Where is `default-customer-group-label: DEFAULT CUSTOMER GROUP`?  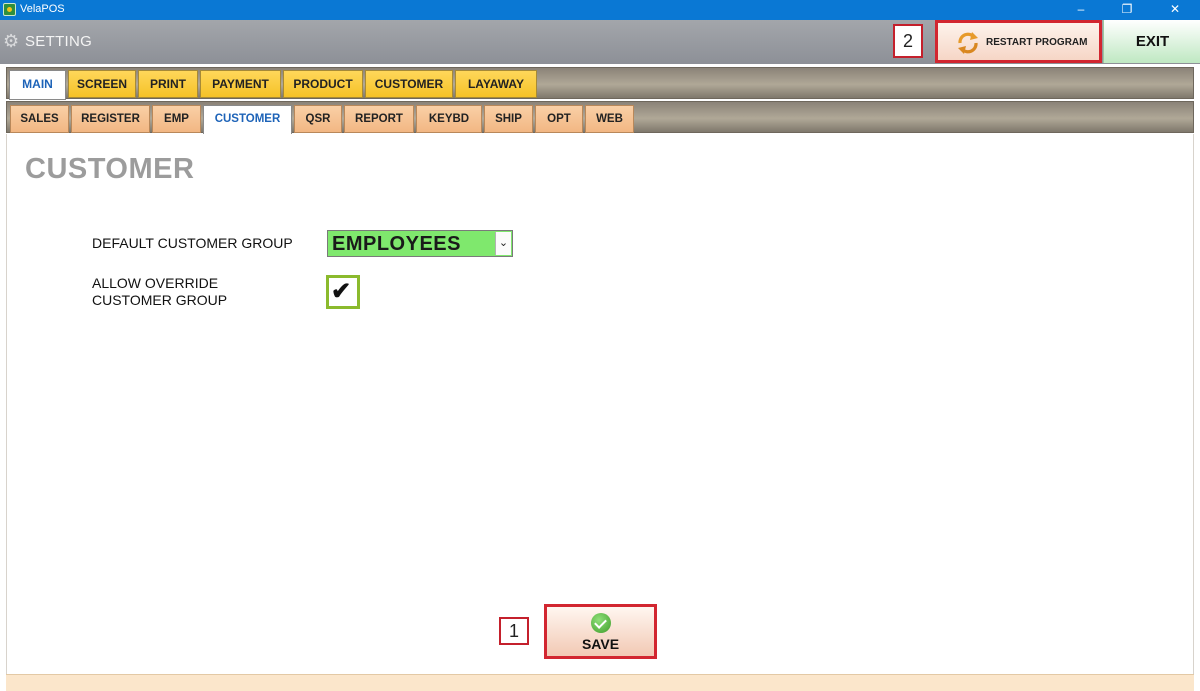
default-customer-group-label: DEFAULT CUSTOMER GROUP is located at coordinates (192, 243).